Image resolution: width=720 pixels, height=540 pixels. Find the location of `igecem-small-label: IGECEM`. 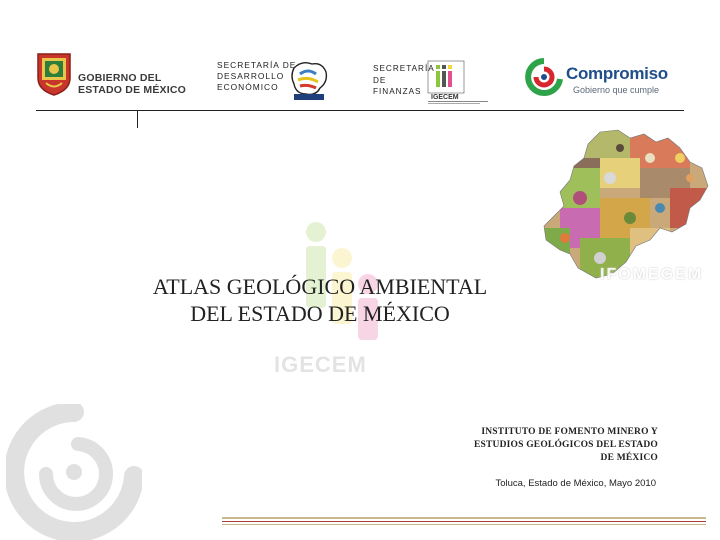

igecem-small-label: IGECEM is located at coordinates (445, 97).